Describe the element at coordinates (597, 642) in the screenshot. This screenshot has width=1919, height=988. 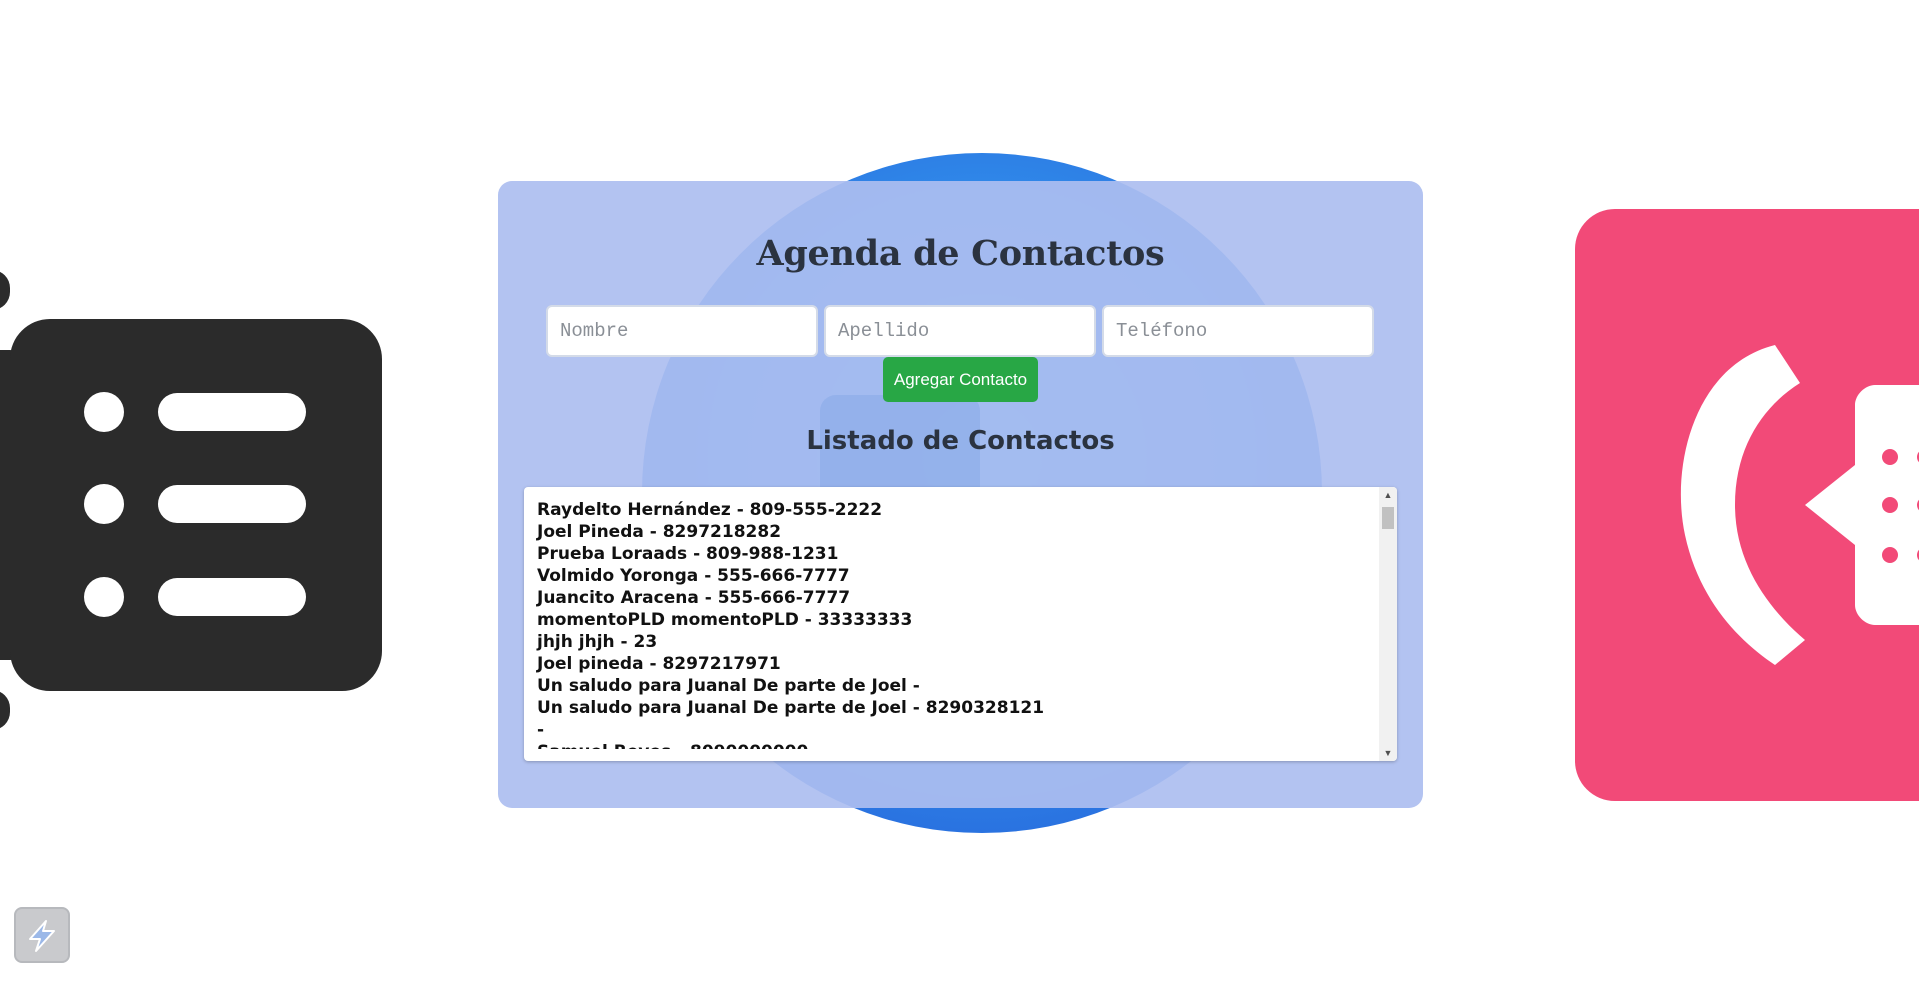
I see `list-item: jhjh jhjh - 23` at that location.